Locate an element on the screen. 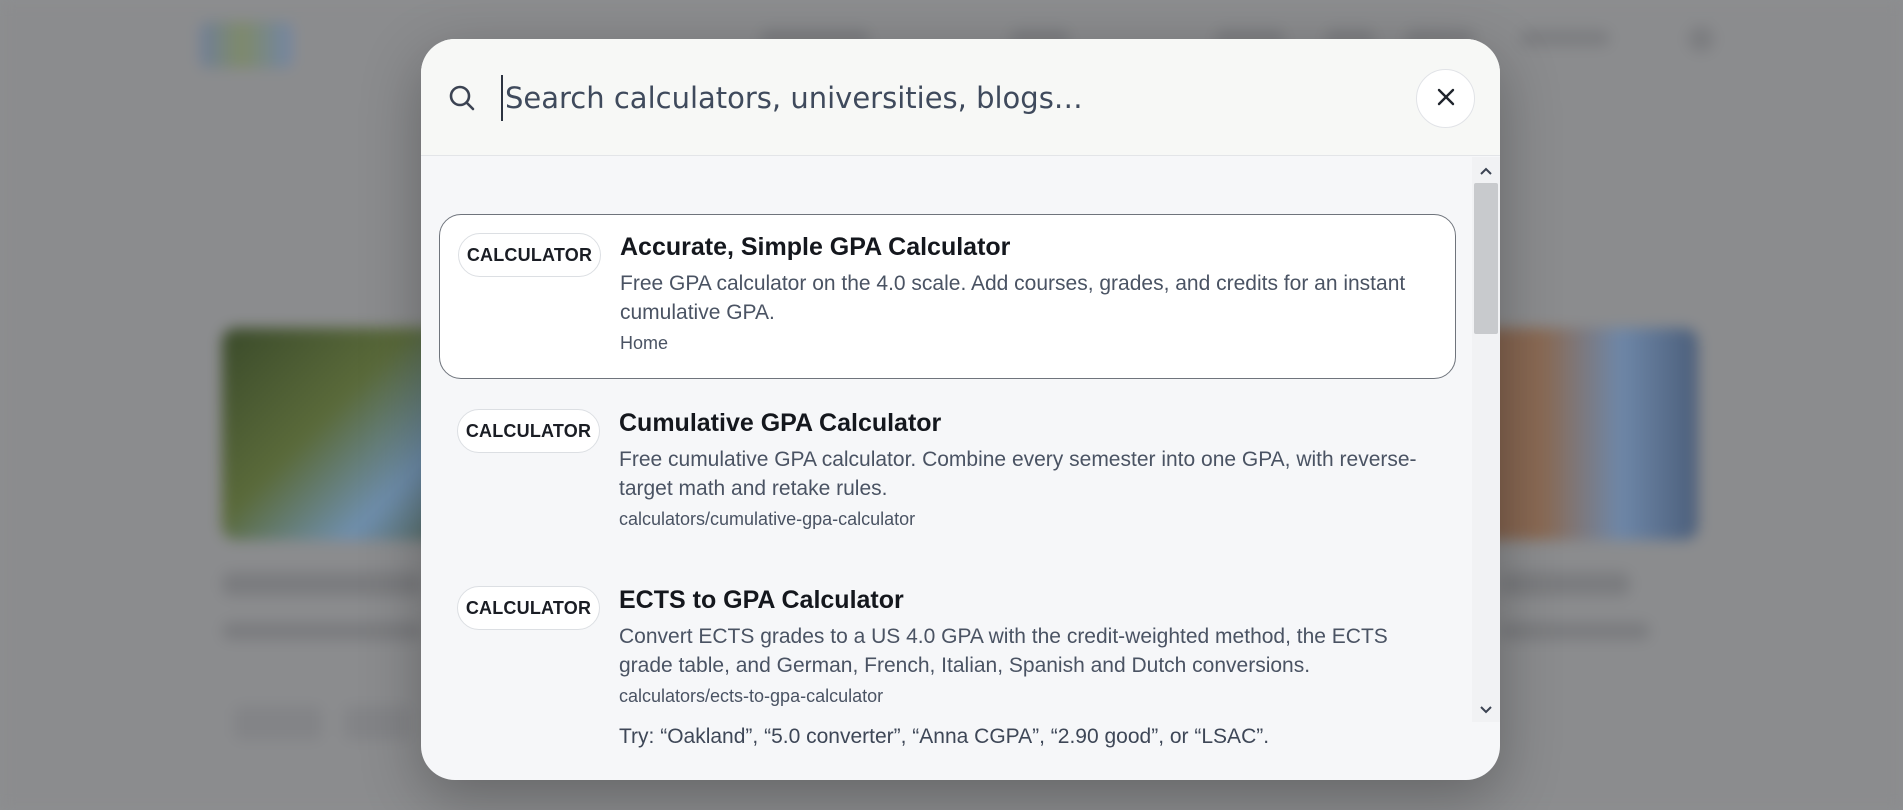 This screenshot has width=1903, height=810. chevron-up-icon is located at coordinates (1486, 170).